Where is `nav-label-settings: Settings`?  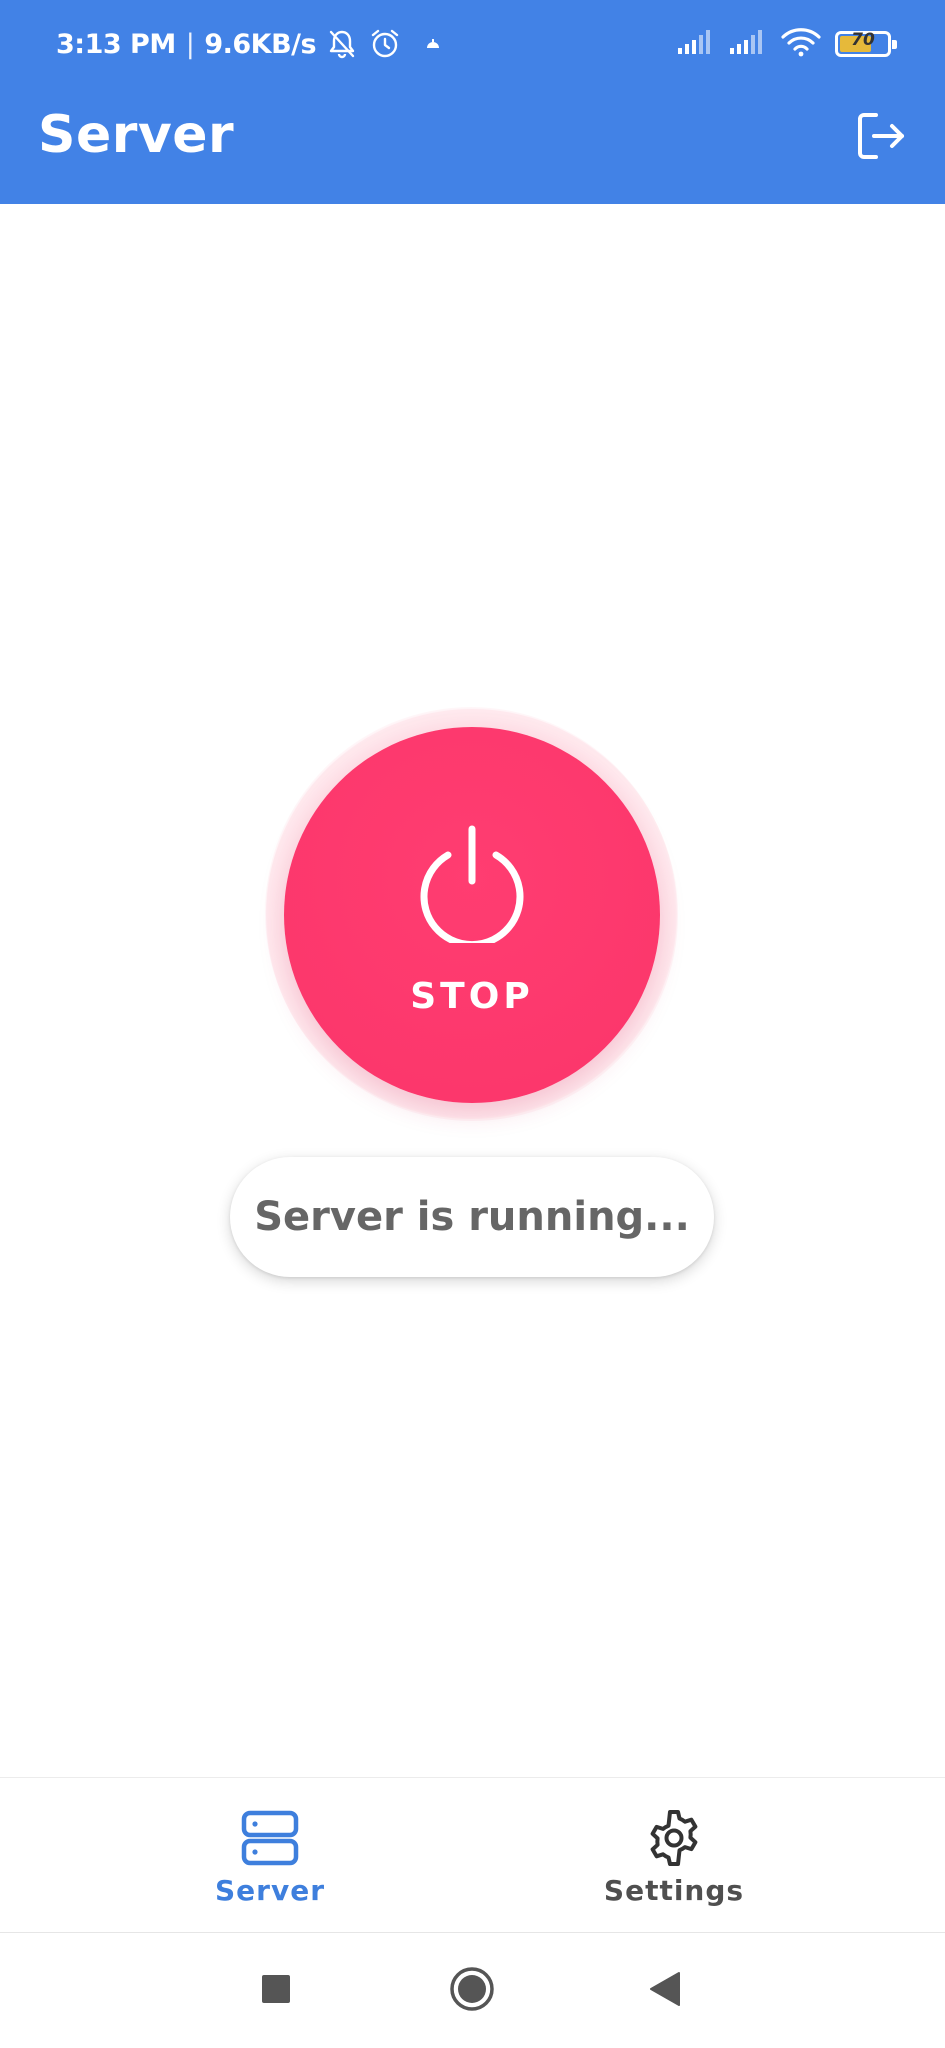 nav-label-settings: Settings is located at coordinates (674, 1890).